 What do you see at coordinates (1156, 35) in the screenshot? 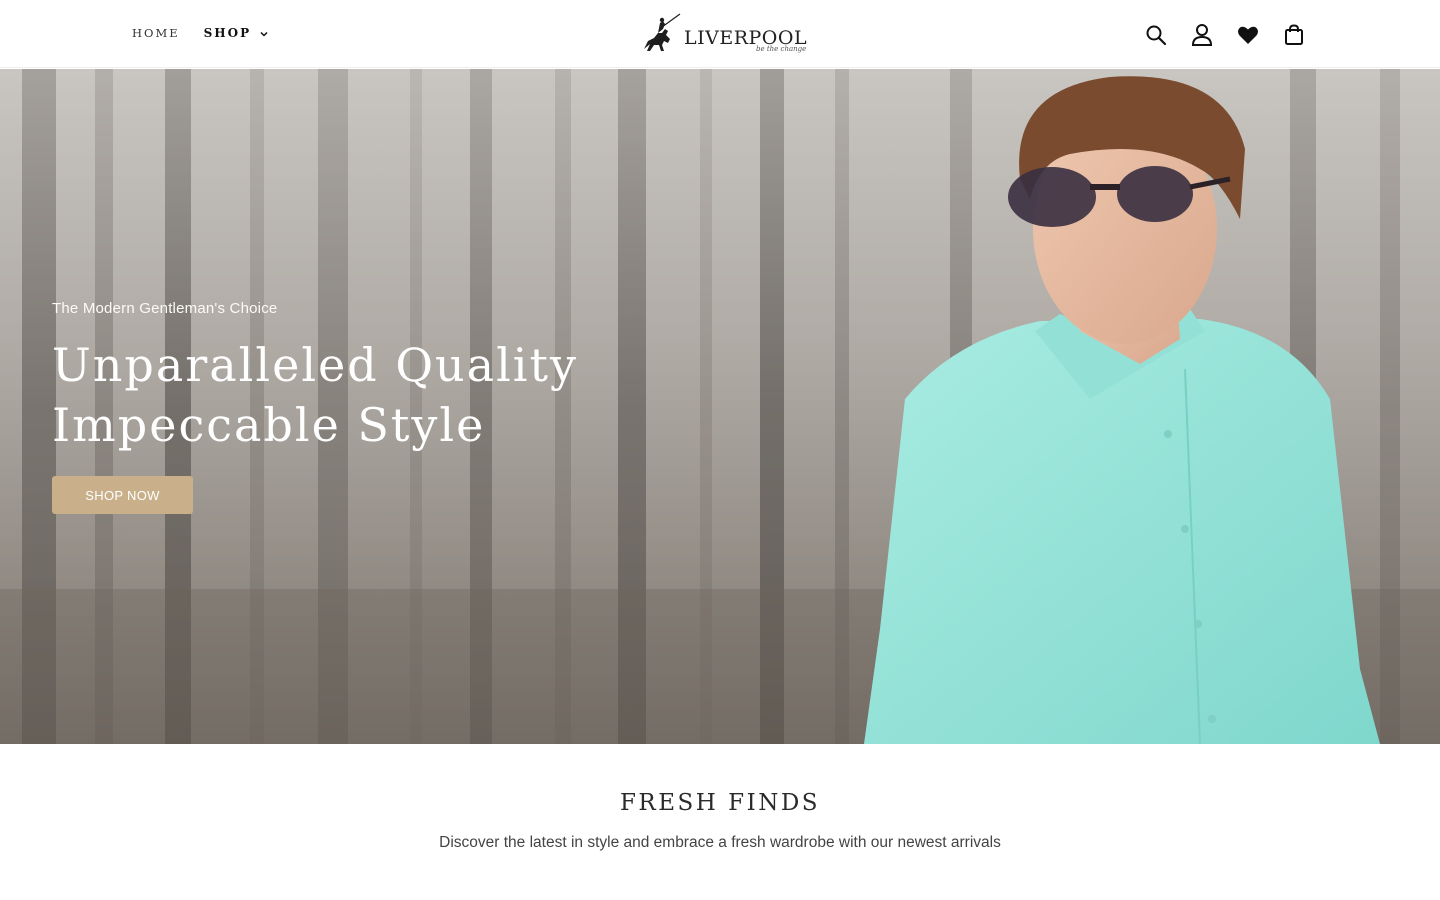
I see `search-icon` at bounding box center [1156, 35].